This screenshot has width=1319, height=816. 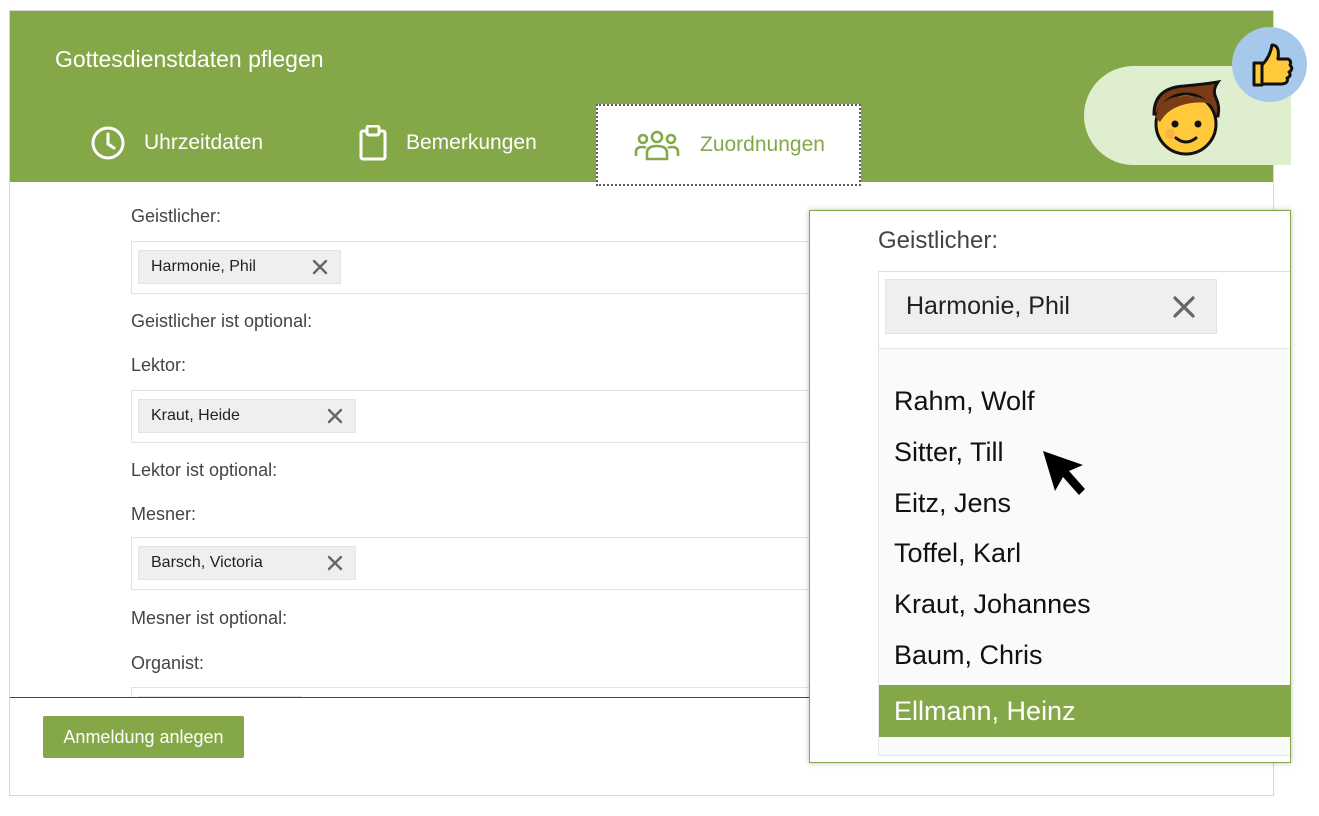 I want to click on mesner-select: Barsch, Victoria, so click(x=481, y=563).